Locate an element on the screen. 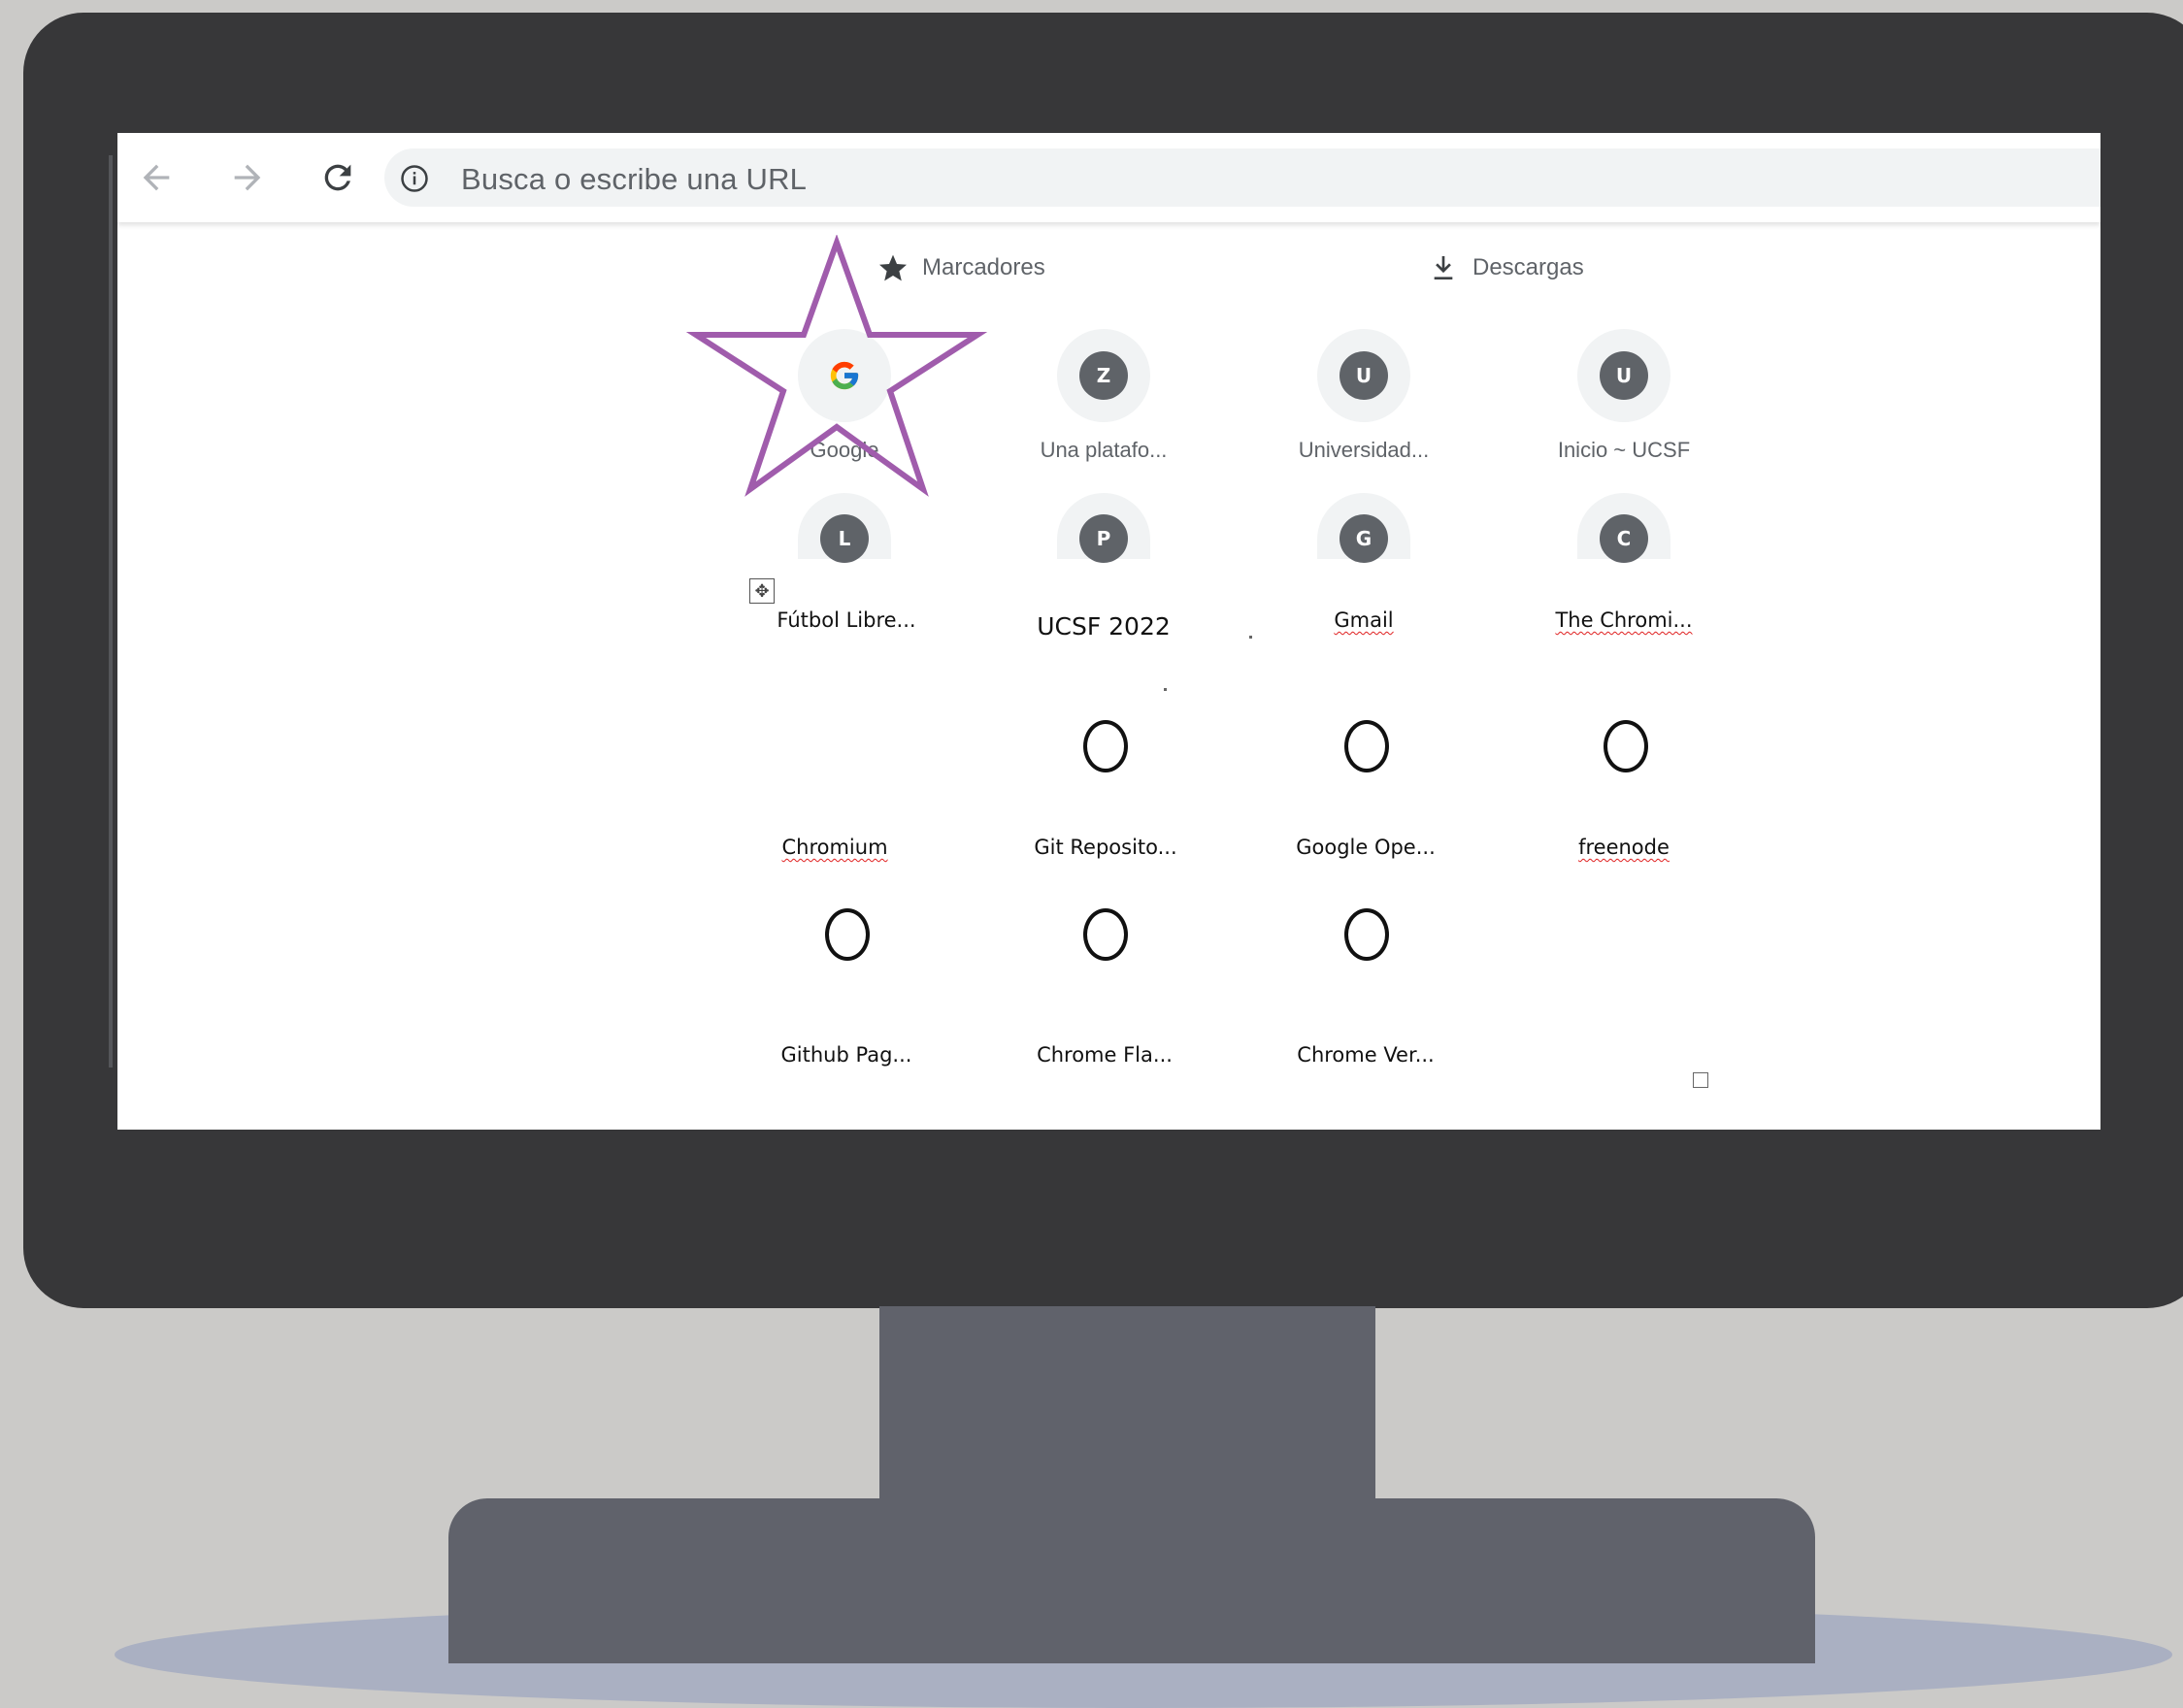 The image size is (2183, 1708). reload-icon is located at coordinates (337, 177).